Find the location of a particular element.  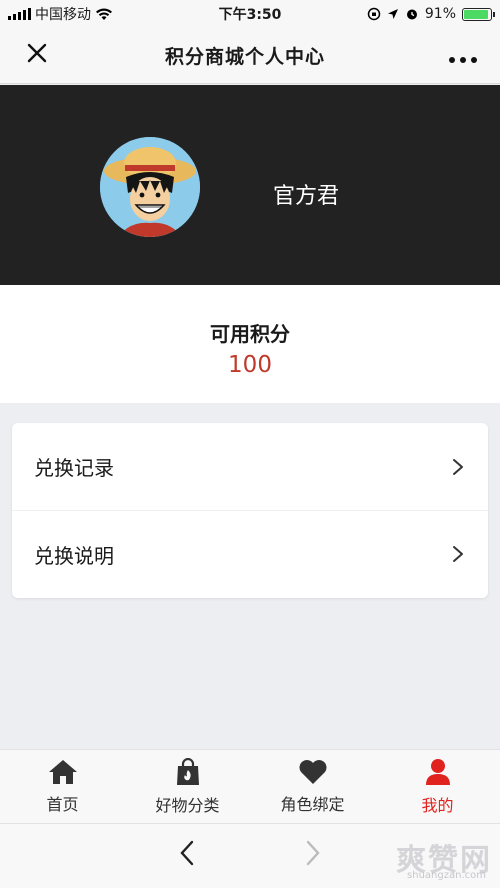

avatar-image is located at coordinates (150, 187).